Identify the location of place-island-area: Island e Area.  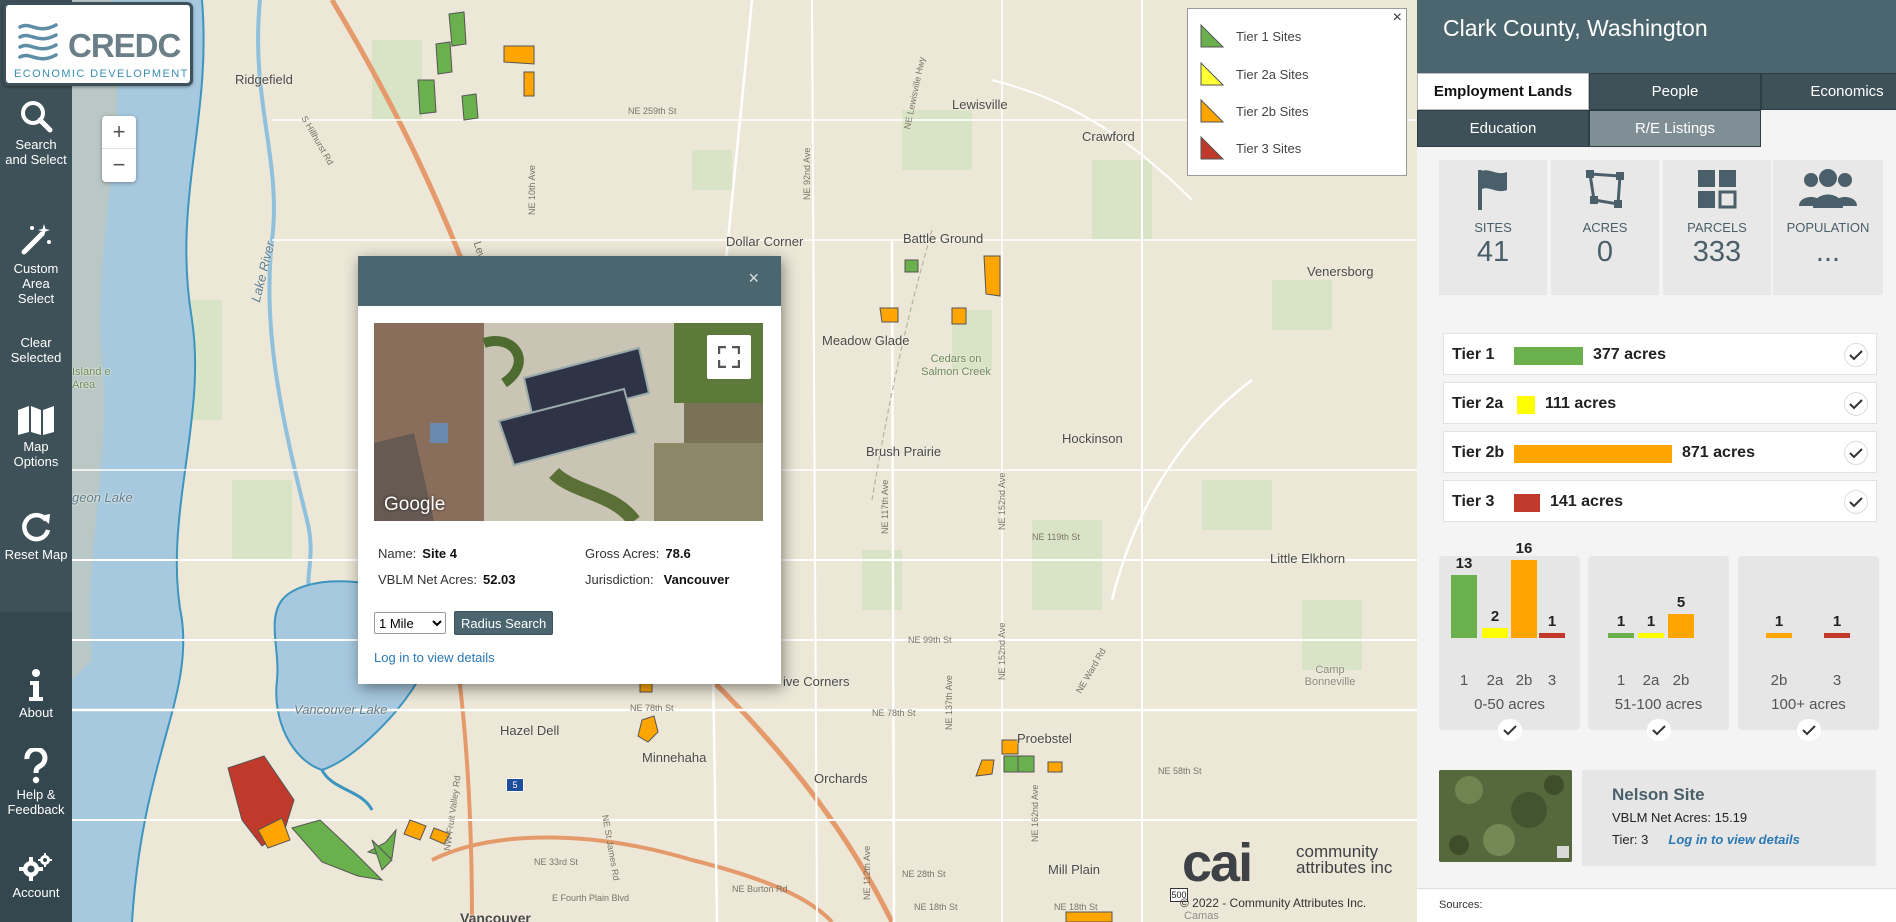
(91, 378).